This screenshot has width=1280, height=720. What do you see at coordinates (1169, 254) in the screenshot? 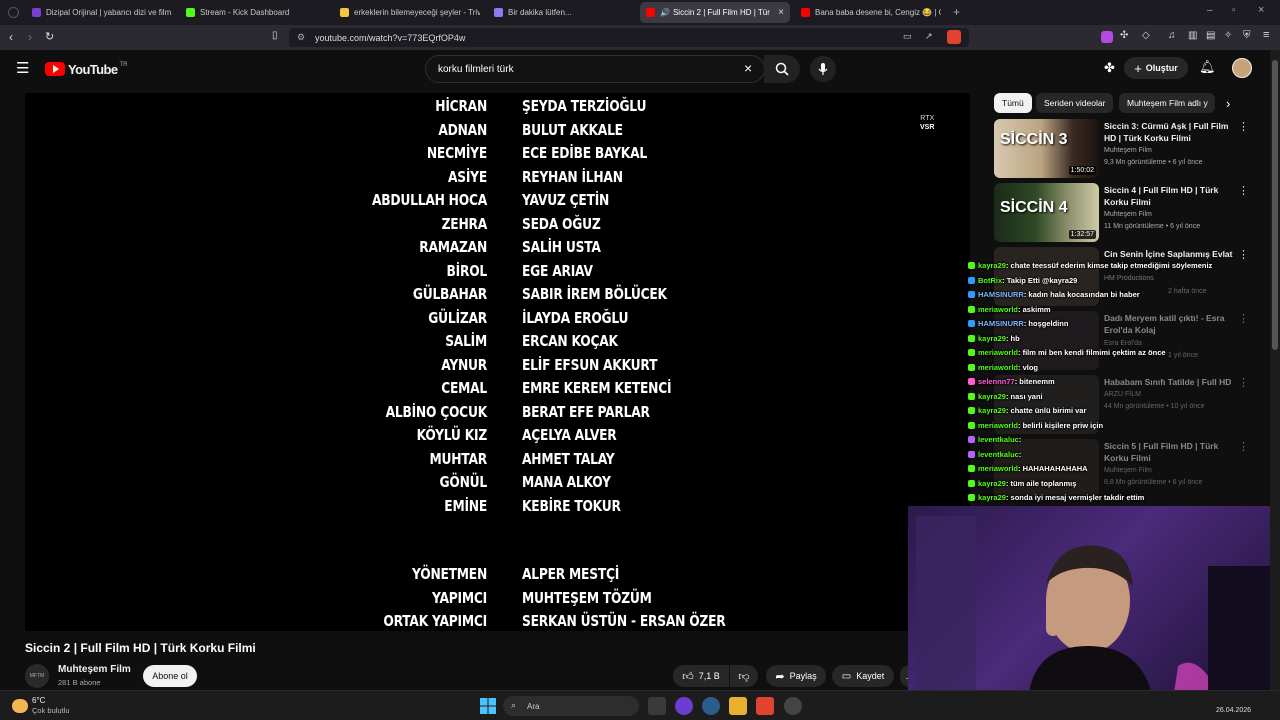
I see `related-video-title: Cin Senin İçine Saplanmış Evlat` at bounding box center [1169, 254].